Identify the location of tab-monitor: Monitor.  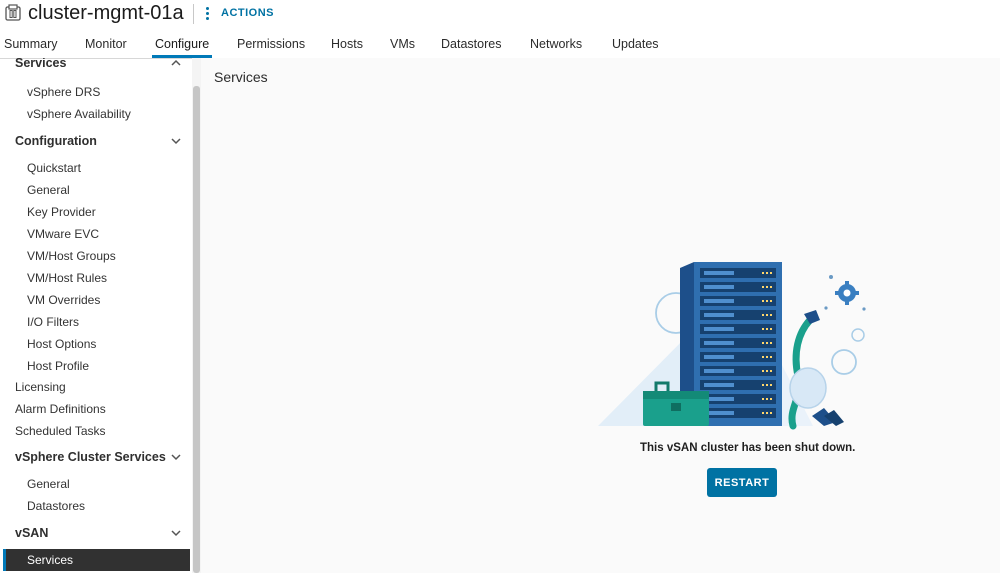
(106, 44).